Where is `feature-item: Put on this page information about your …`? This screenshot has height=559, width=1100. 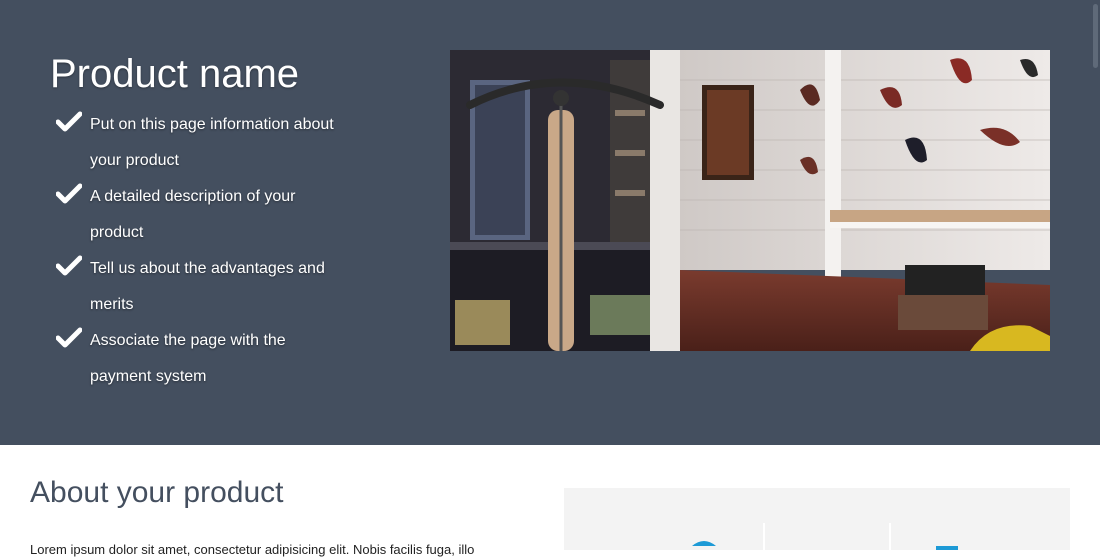
feature-item: Put on this page information about your … is located at coordinates (206, 143).